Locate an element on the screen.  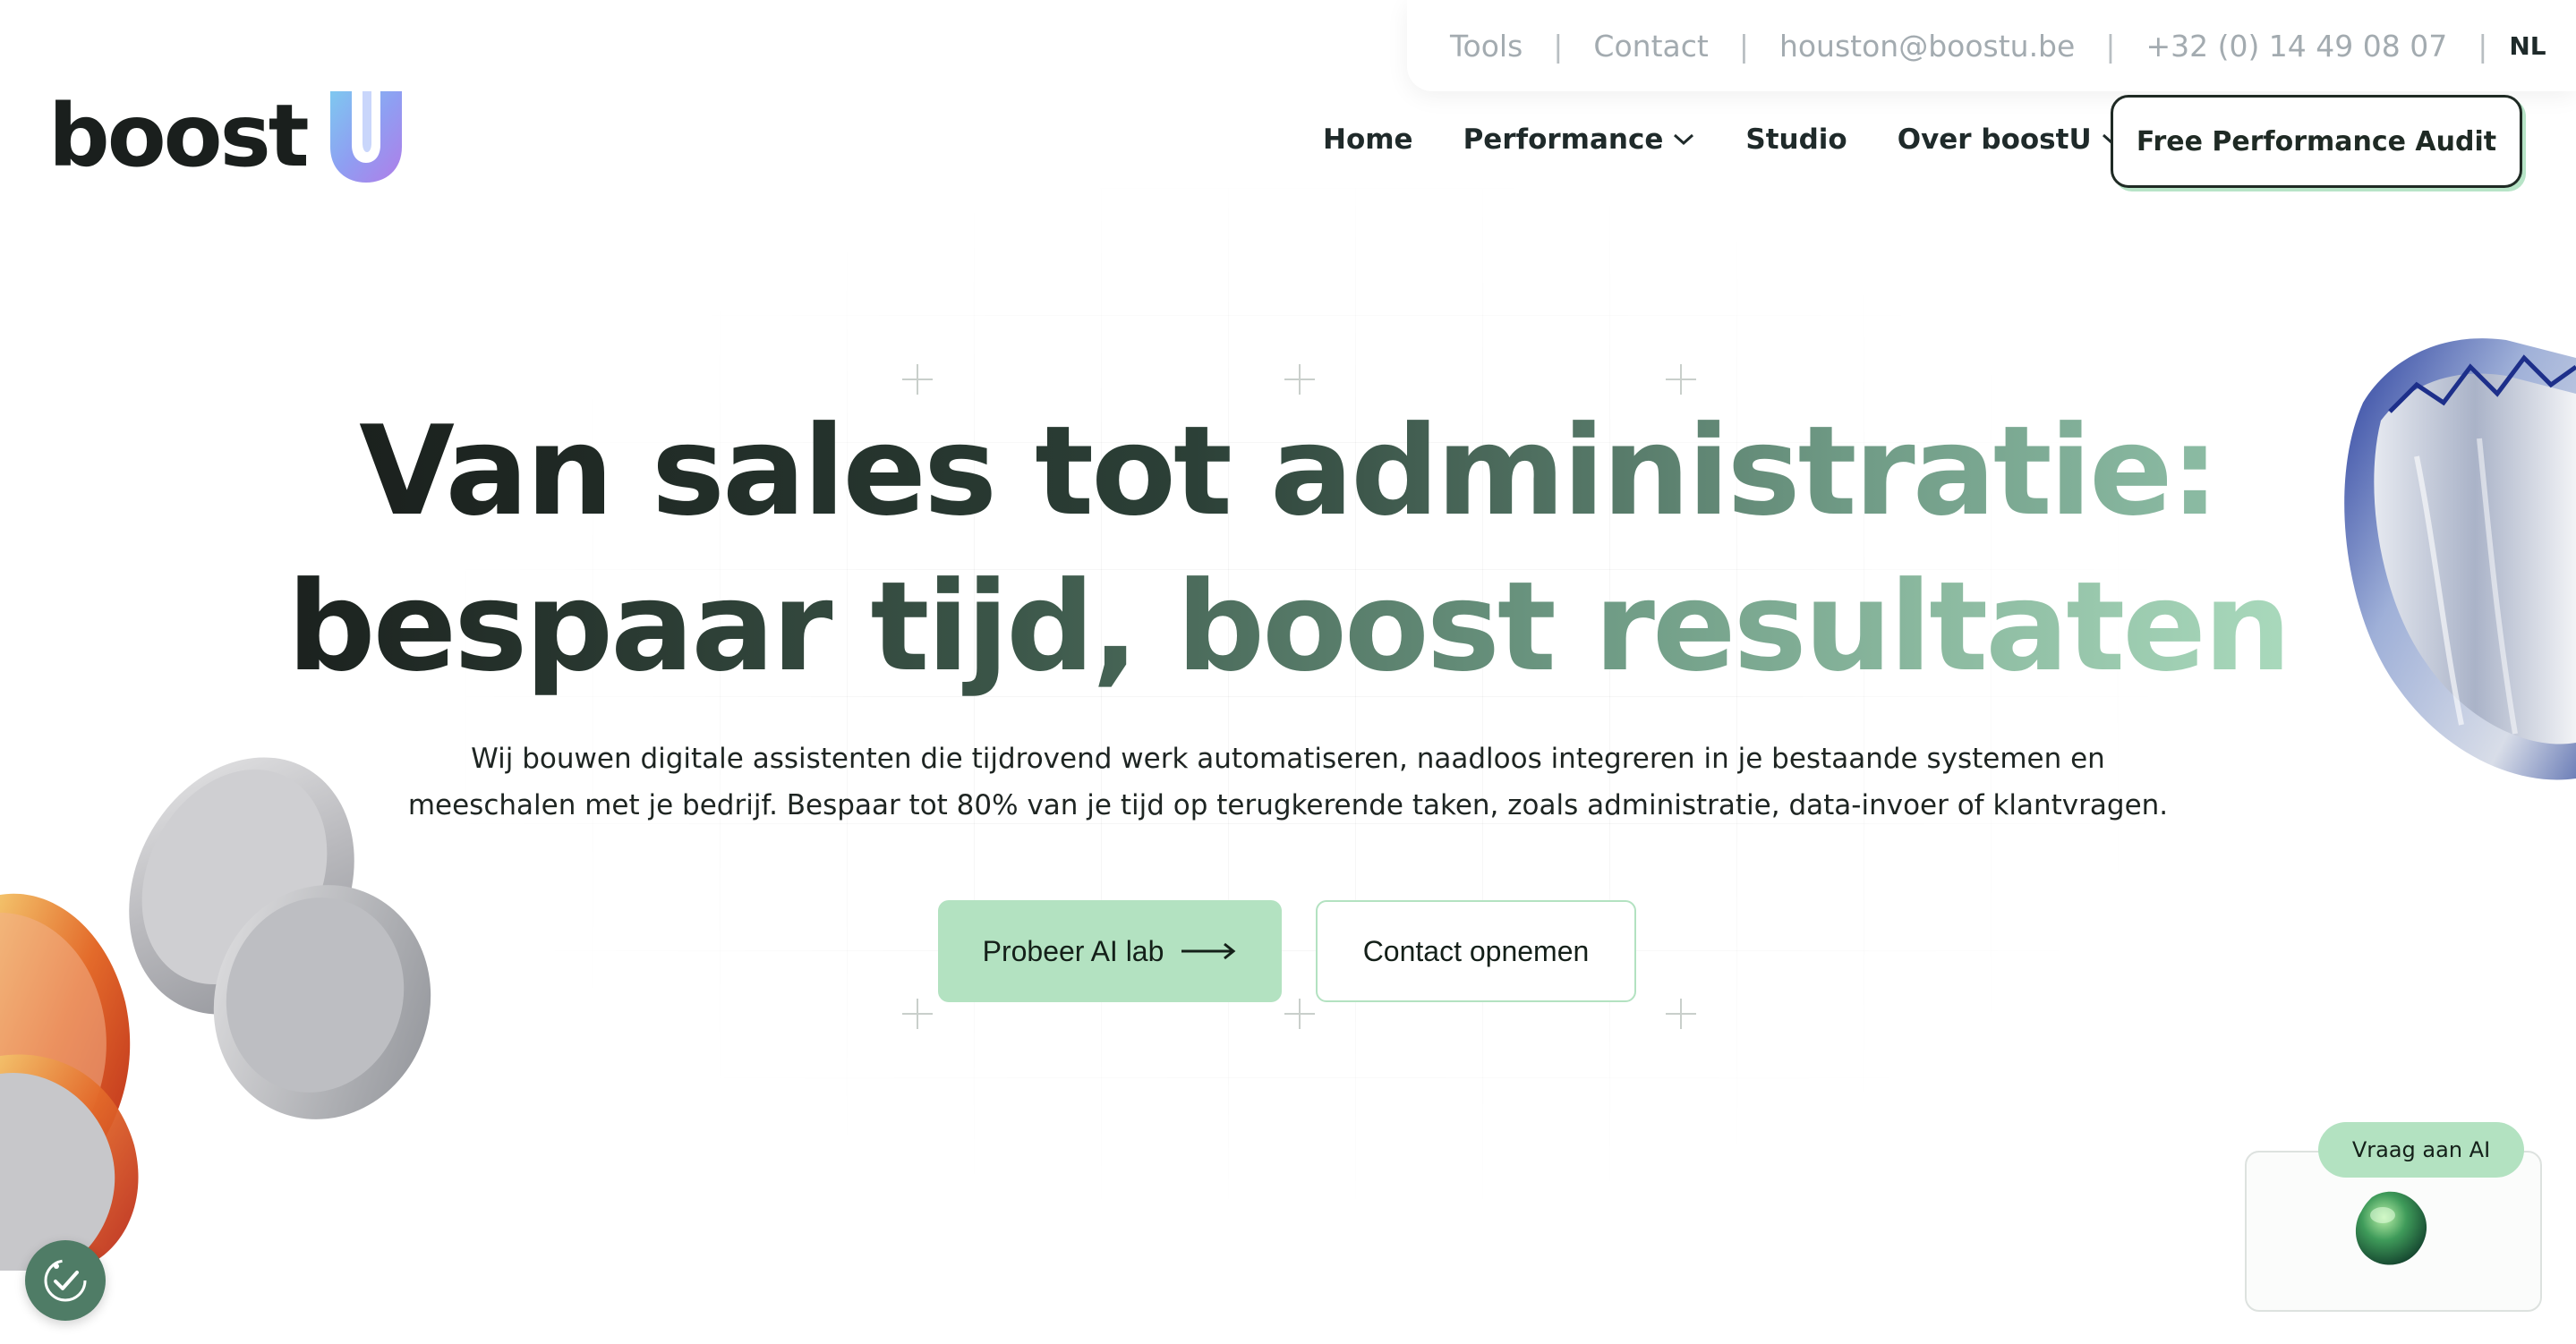
contact-link: Contact is located at coordinates (1650, 46).